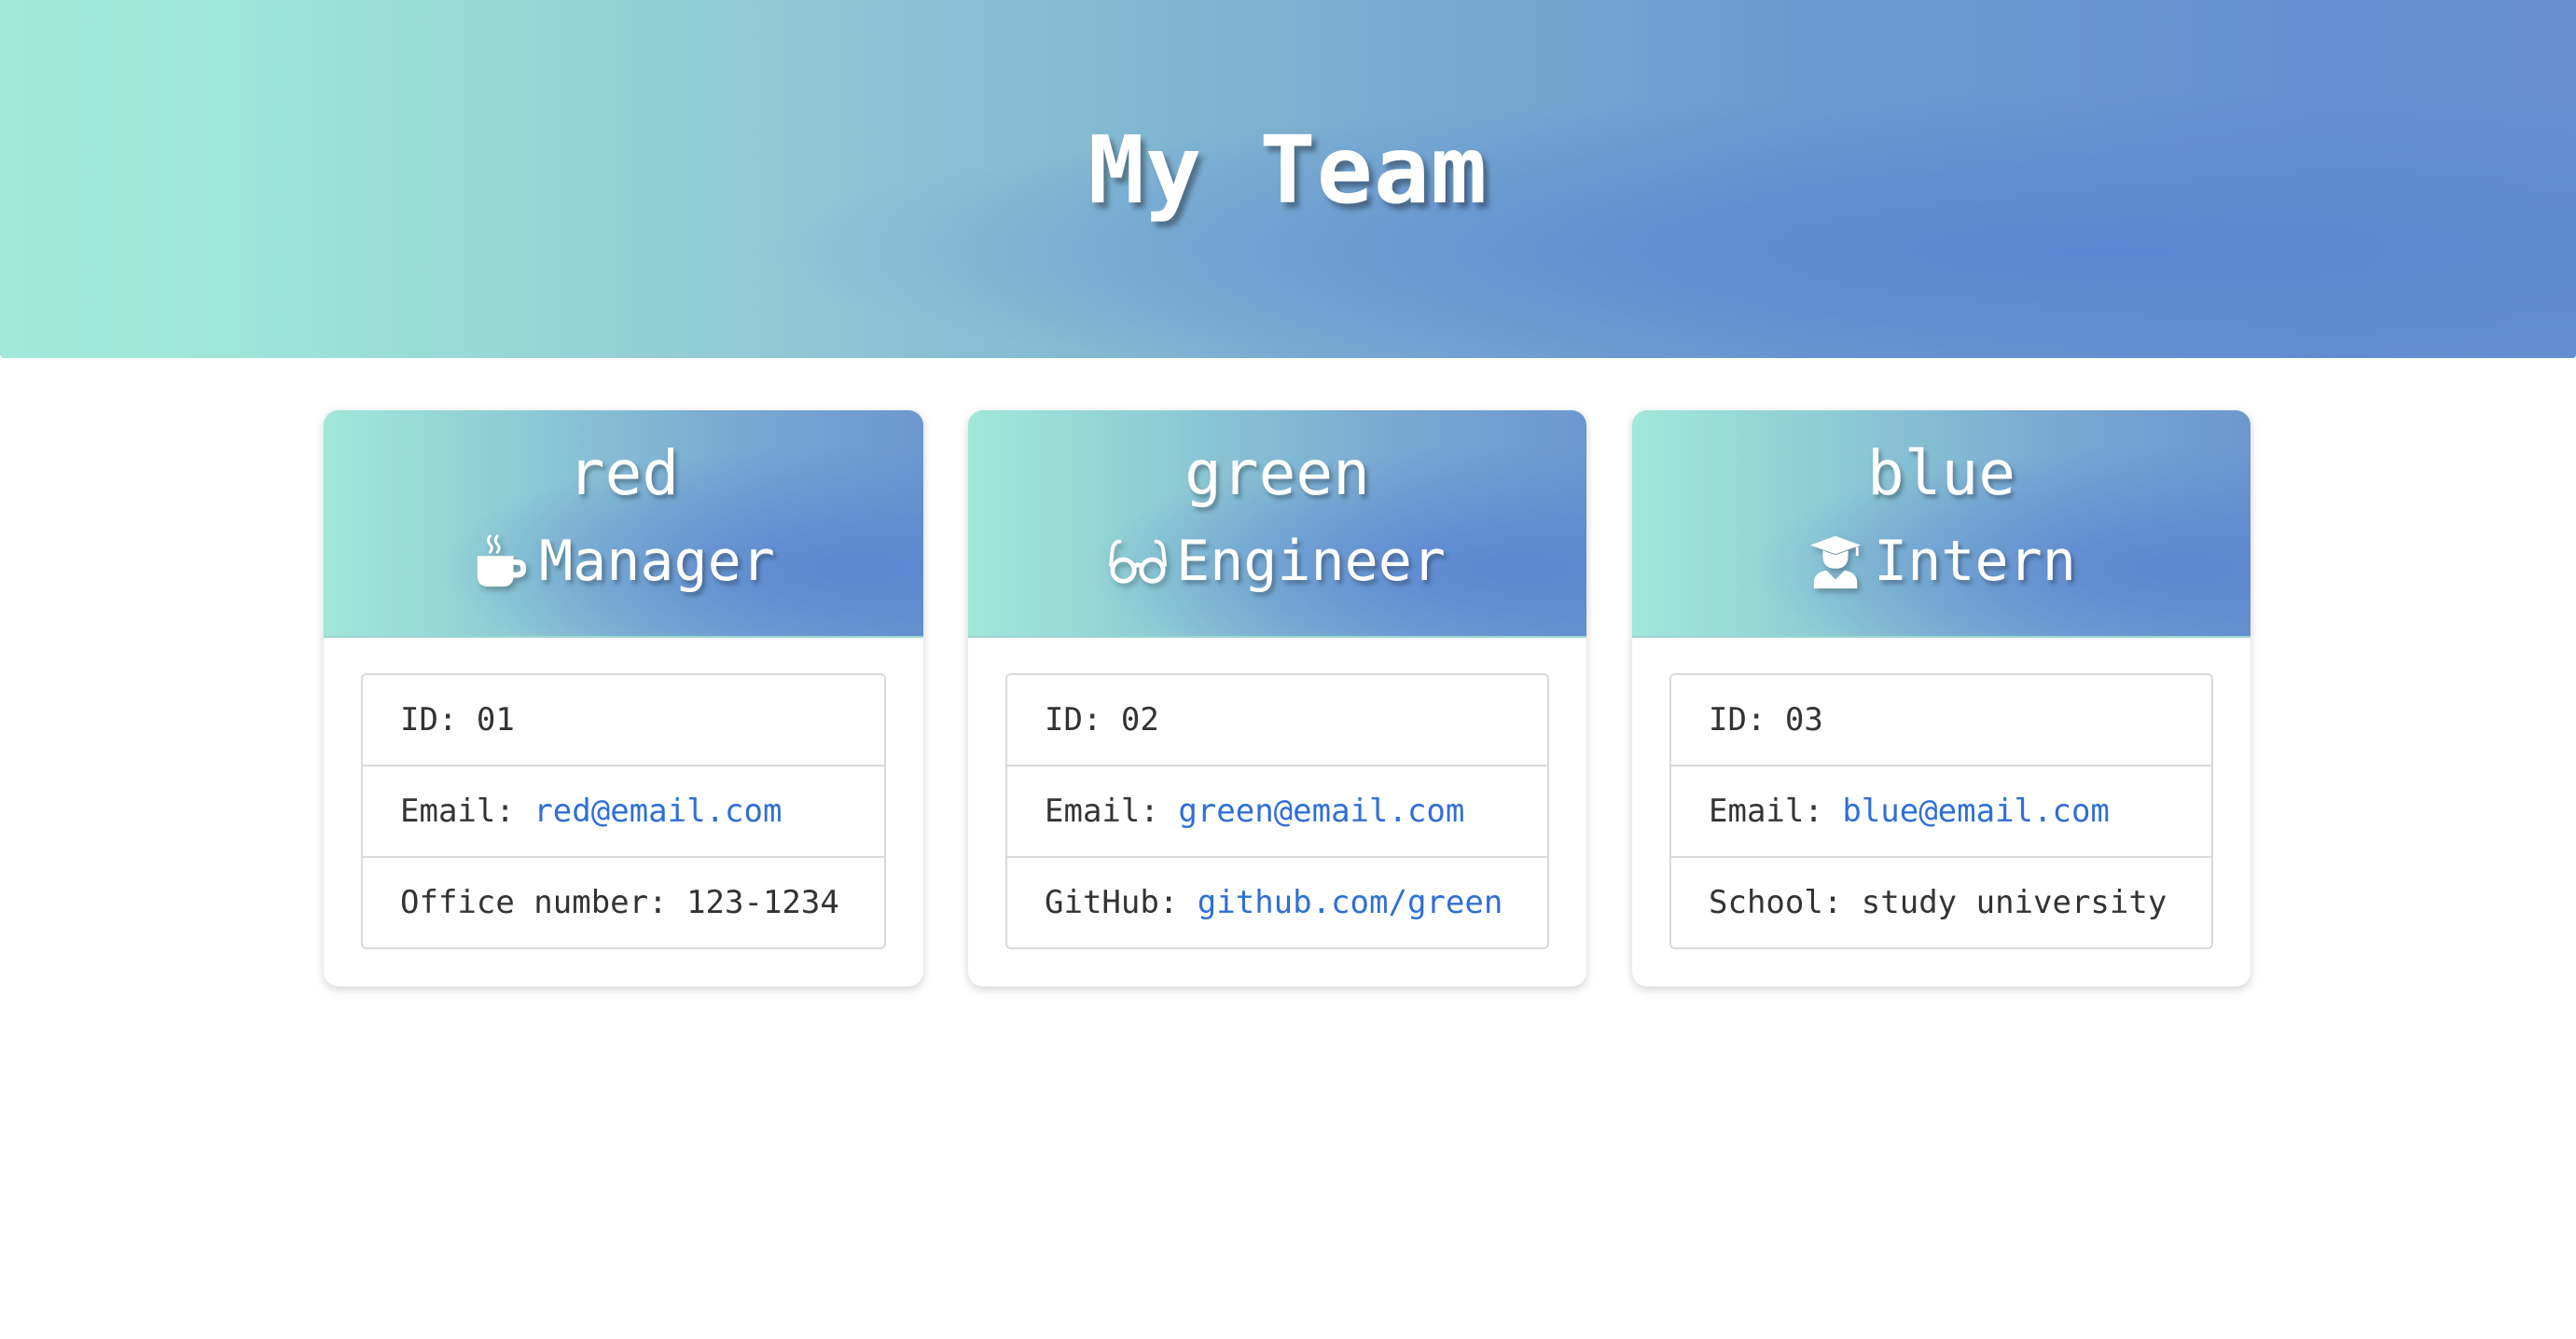  What do you see at coordinates (501, 561) in the screenshot?
I see `coffee-mug-icon` at bounding box center [501, 561].